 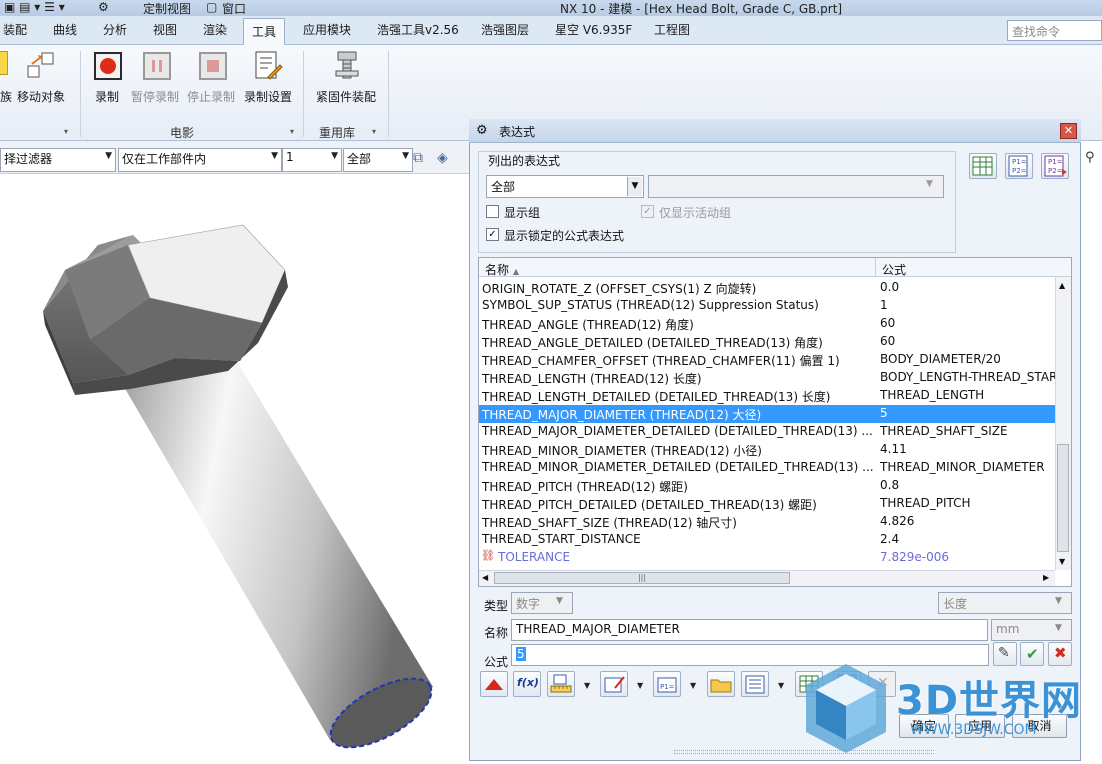 What do you see at coordinates (442, 158) in the screenshot?
I see `filter-options-icon: ◈` at bounding box center [442, 158].